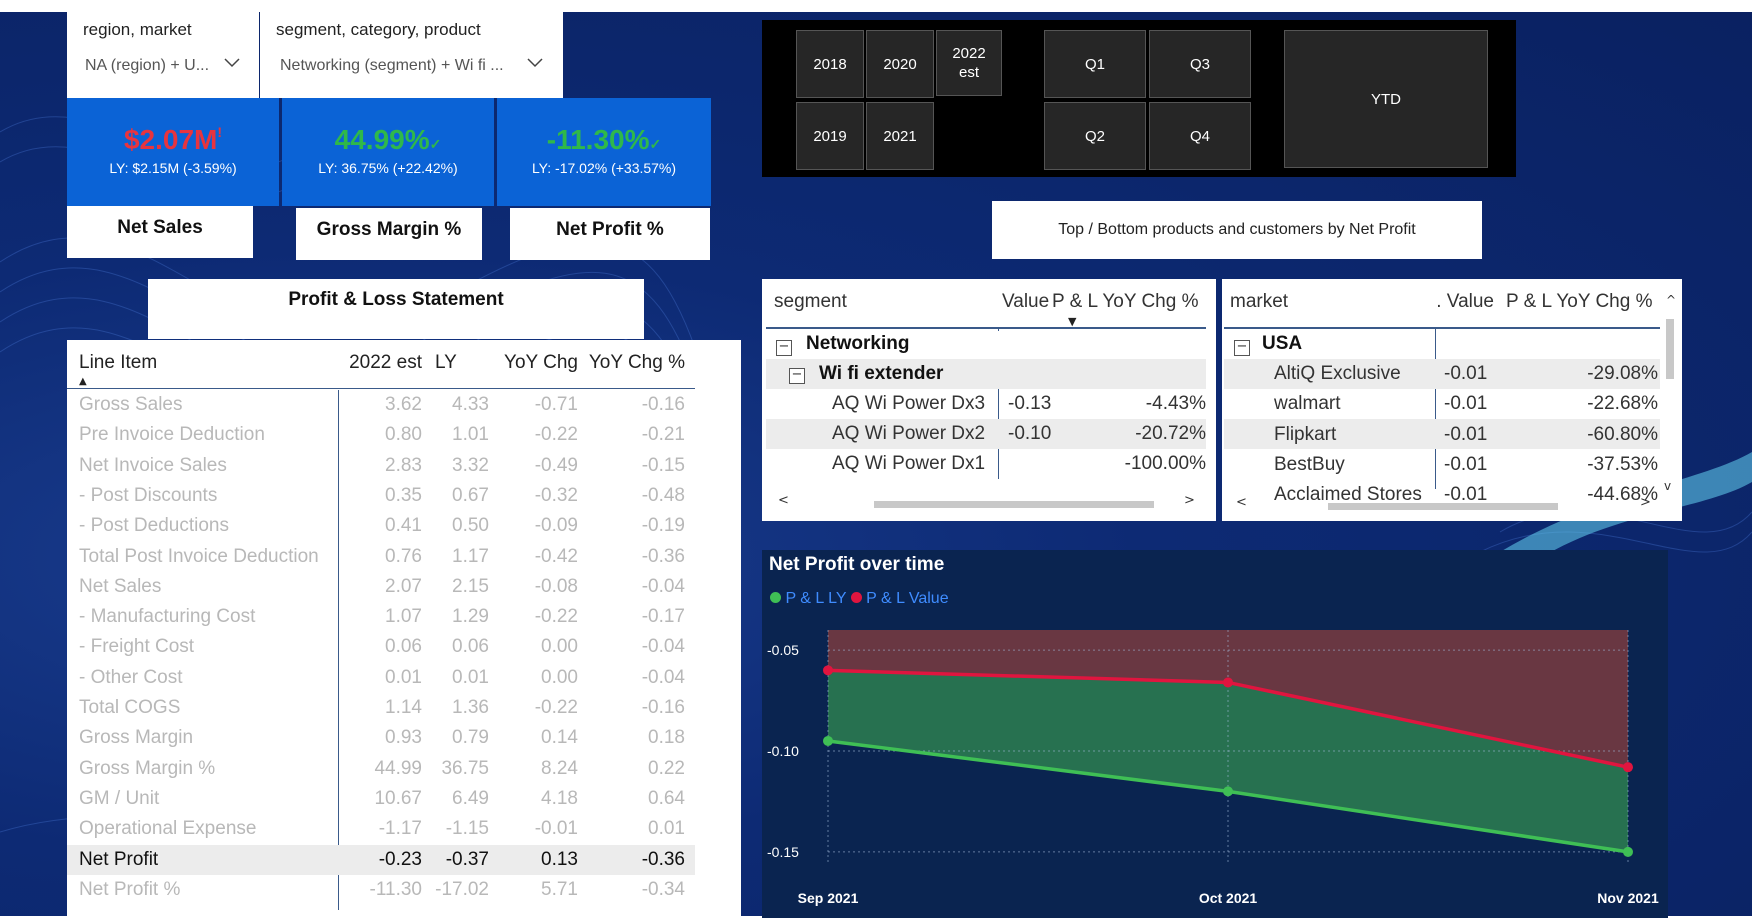  I want to click on line-item-value: 2.15, so click(470, 586).